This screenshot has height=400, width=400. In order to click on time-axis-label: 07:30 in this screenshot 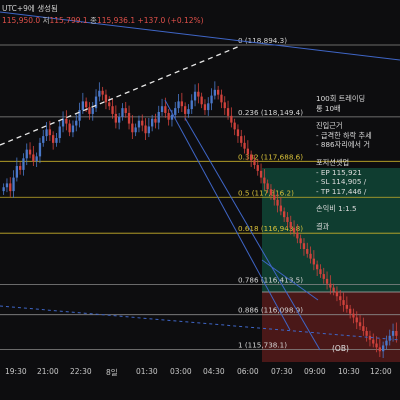, I will do `click(282, 371)`.